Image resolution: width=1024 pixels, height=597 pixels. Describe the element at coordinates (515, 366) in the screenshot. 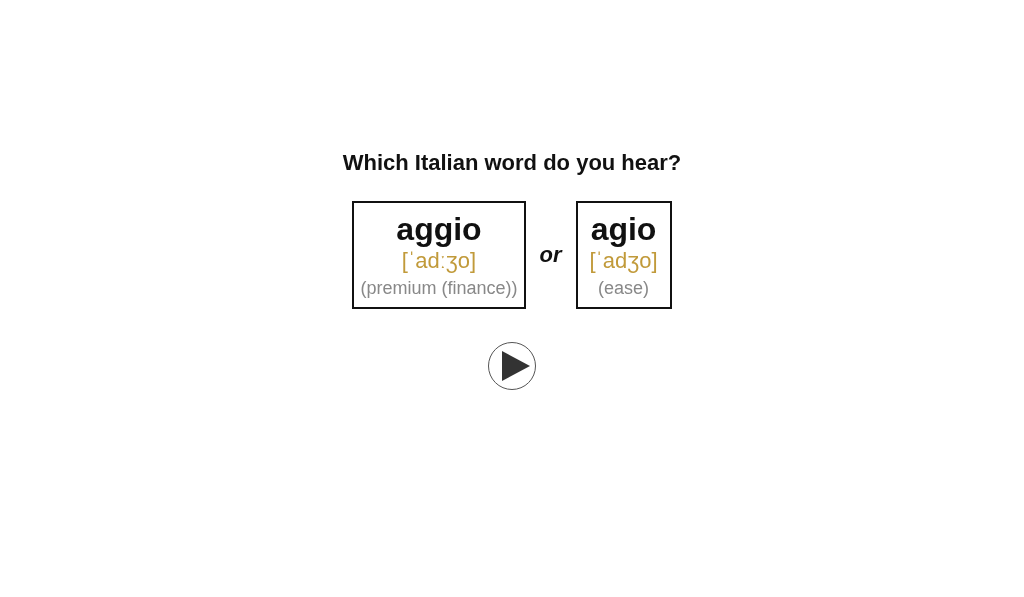

I see `play-icon` at that location.